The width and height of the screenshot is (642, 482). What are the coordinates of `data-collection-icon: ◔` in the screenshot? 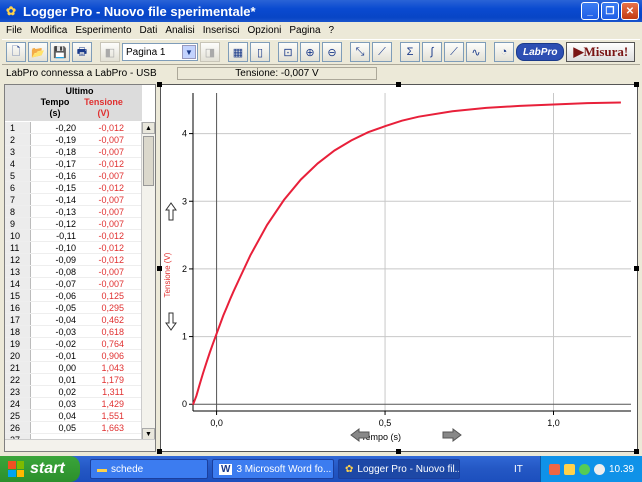 It's located at (504, 52).